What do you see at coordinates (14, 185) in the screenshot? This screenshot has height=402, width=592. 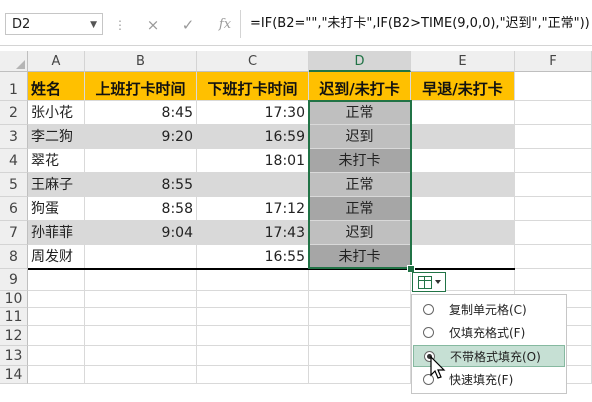 I see `row-header-5: 5` at bounding box center [14, 185].